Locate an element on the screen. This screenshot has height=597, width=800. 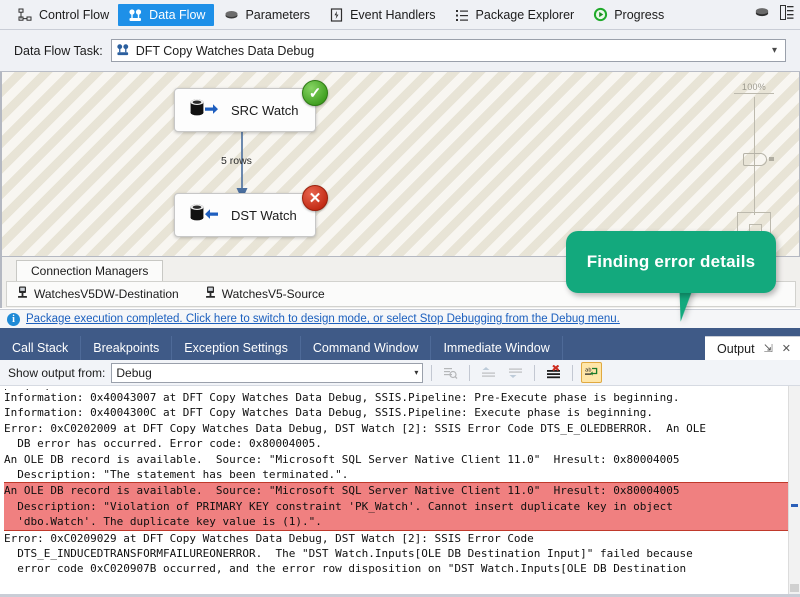
go-to-previous-message-icon is located at coordinates (488, 372).